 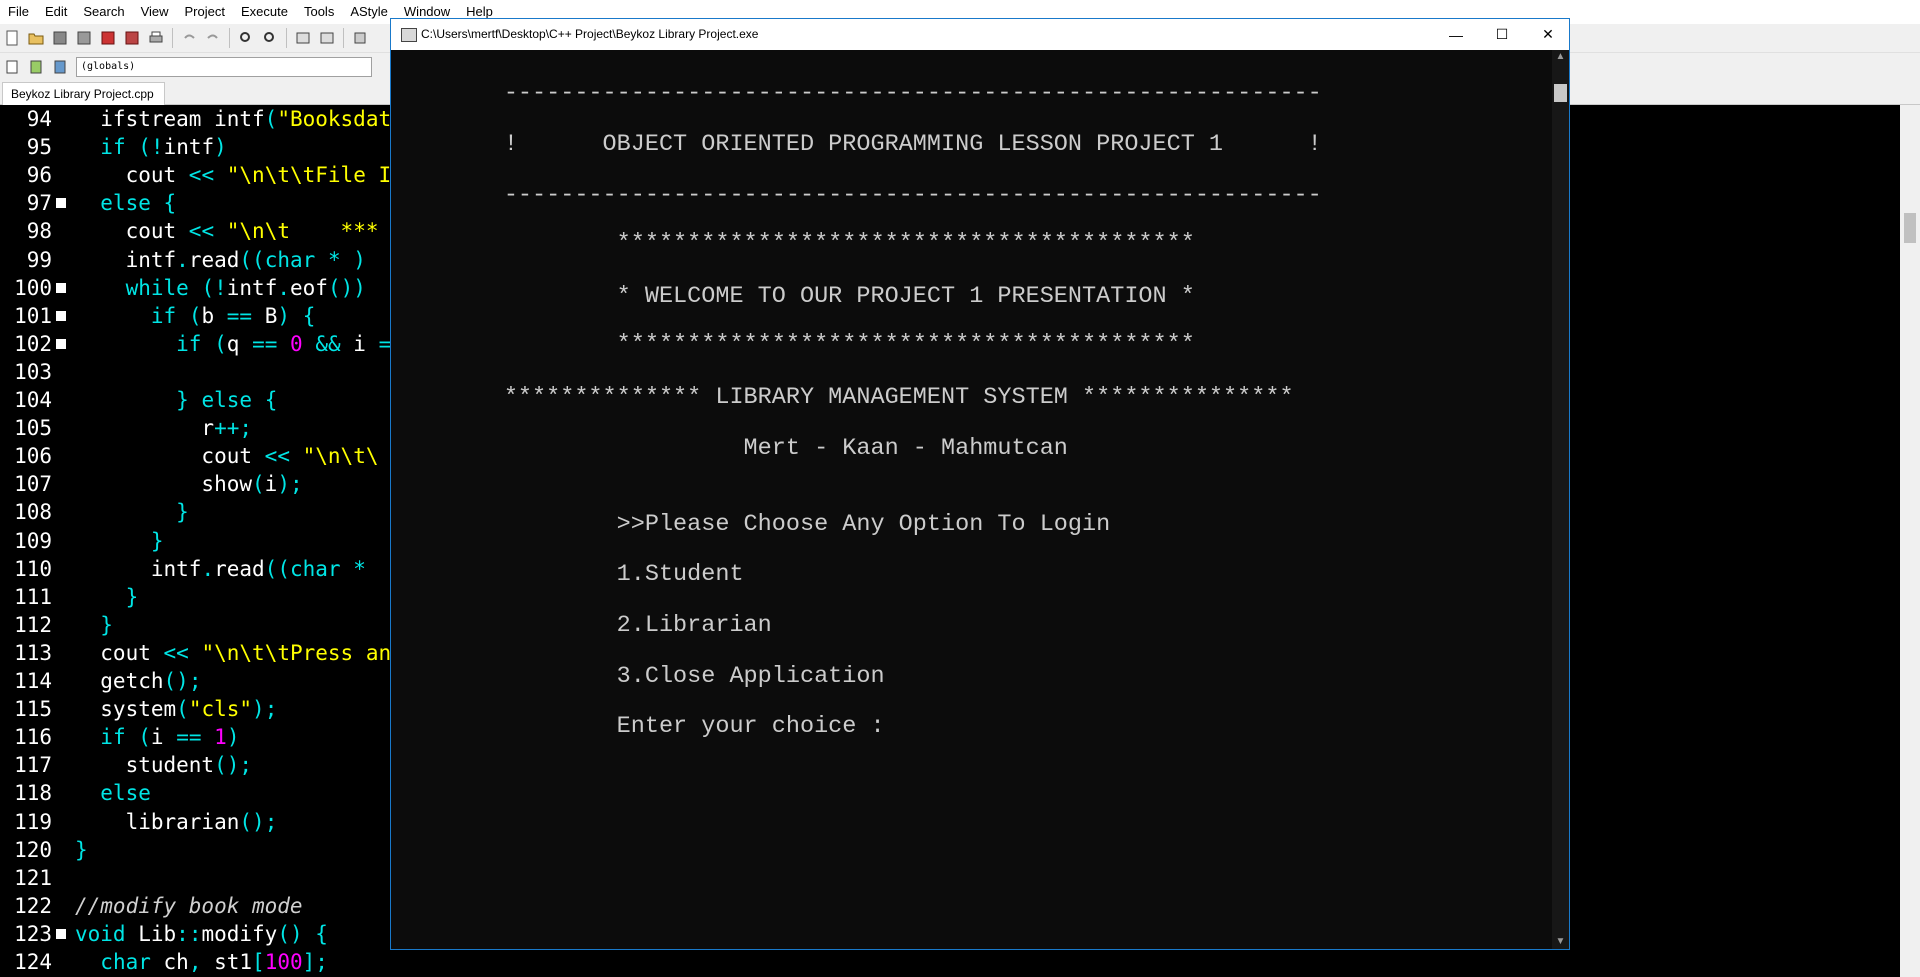 What do you see at coordinates (33, 512) in the screenshot?
I see `line-number: 108` at bounding box center [33, 512].